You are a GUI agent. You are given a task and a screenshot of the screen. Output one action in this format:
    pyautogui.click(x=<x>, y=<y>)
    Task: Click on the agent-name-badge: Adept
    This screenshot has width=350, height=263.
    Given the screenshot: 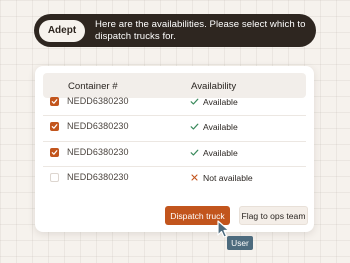 What is the action you would take?
    pyautogui.click(x=62, y=30)
    